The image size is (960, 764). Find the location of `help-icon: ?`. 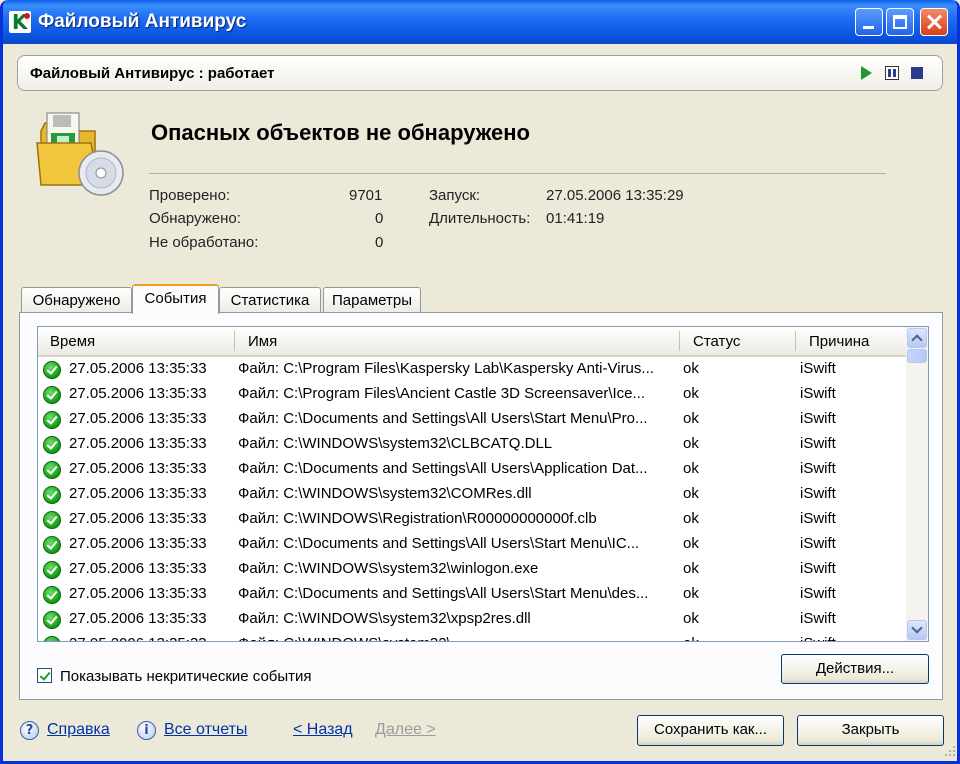

help-icon: ? is located at coordinates (29, 730).